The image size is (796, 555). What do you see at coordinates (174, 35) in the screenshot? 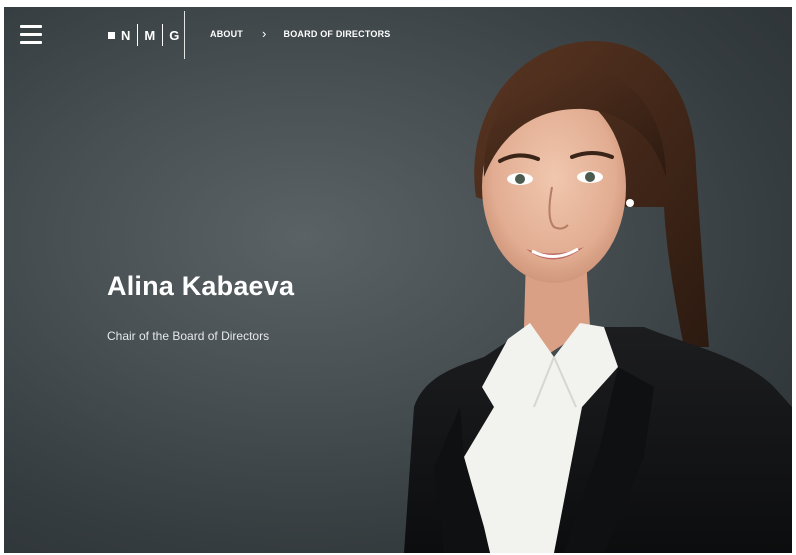
I see `logo-letter-g: G` at bounding box center [174, 35].